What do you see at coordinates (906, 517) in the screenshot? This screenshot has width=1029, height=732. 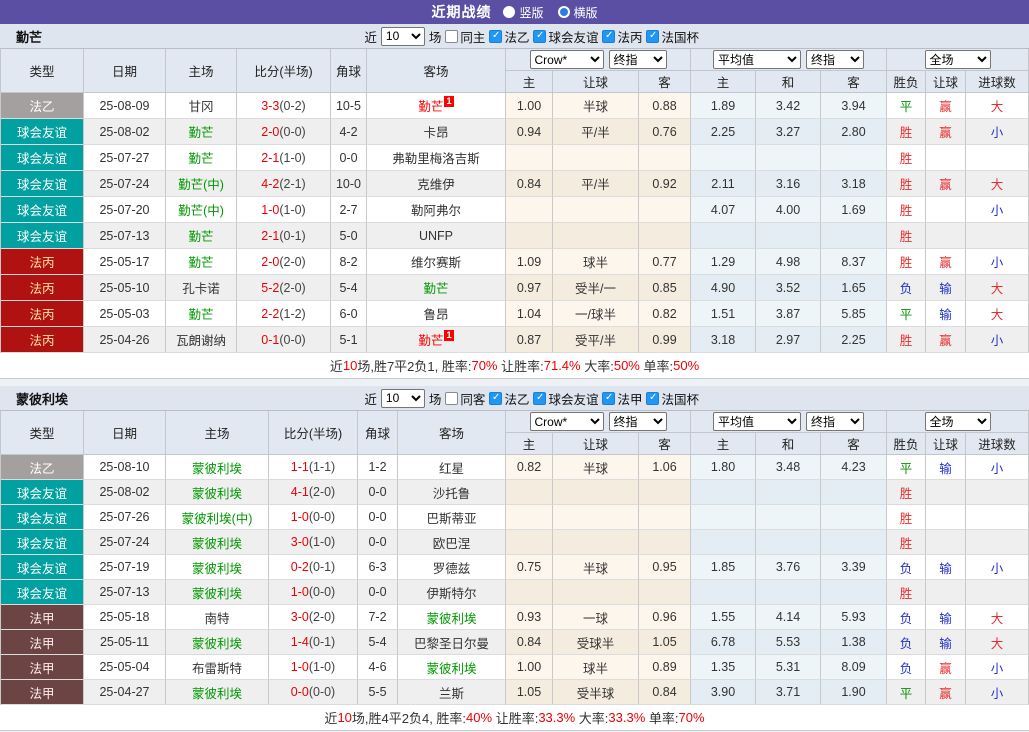 I see `result-winloss: 胜` at bounding box center [906, 517].